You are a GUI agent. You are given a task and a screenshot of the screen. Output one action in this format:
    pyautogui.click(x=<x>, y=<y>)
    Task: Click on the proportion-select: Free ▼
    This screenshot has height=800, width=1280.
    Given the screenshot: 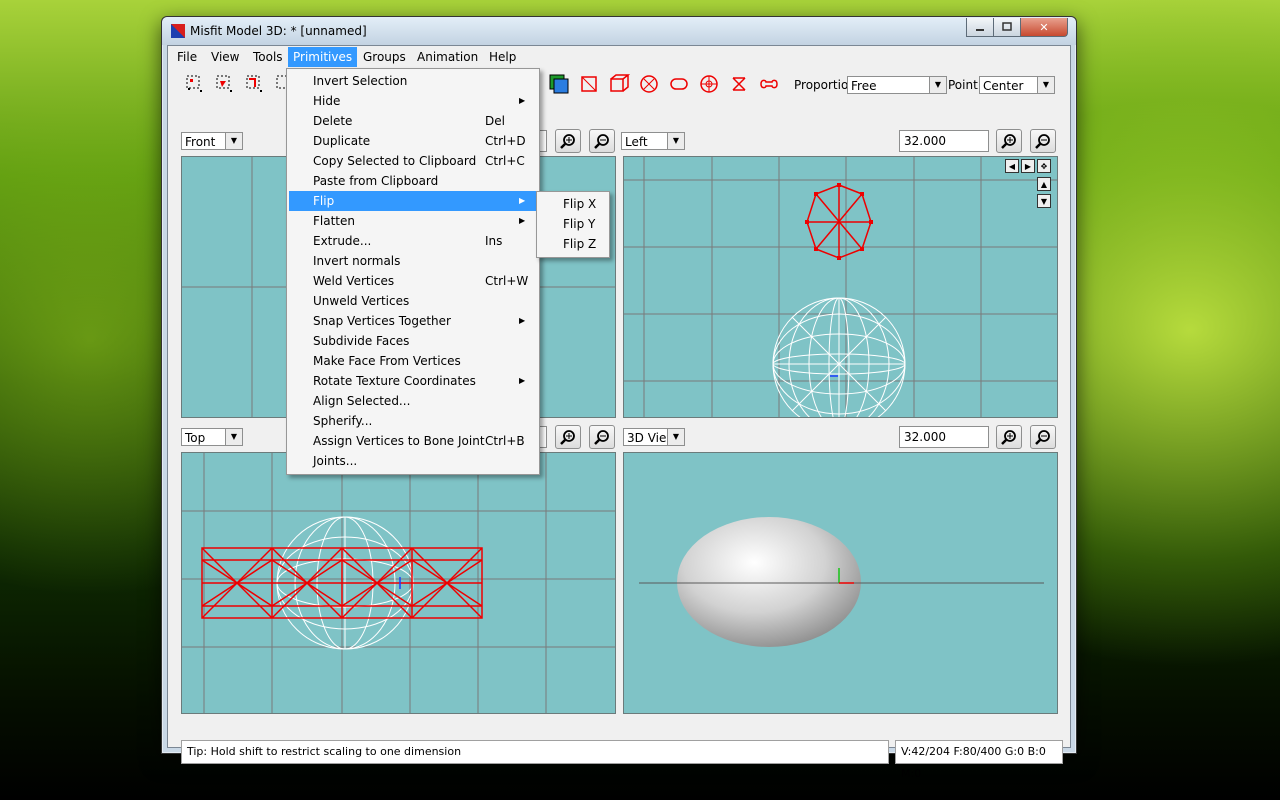 What is the action you would take?
    pyautogui.click(x=897, y=85)
    